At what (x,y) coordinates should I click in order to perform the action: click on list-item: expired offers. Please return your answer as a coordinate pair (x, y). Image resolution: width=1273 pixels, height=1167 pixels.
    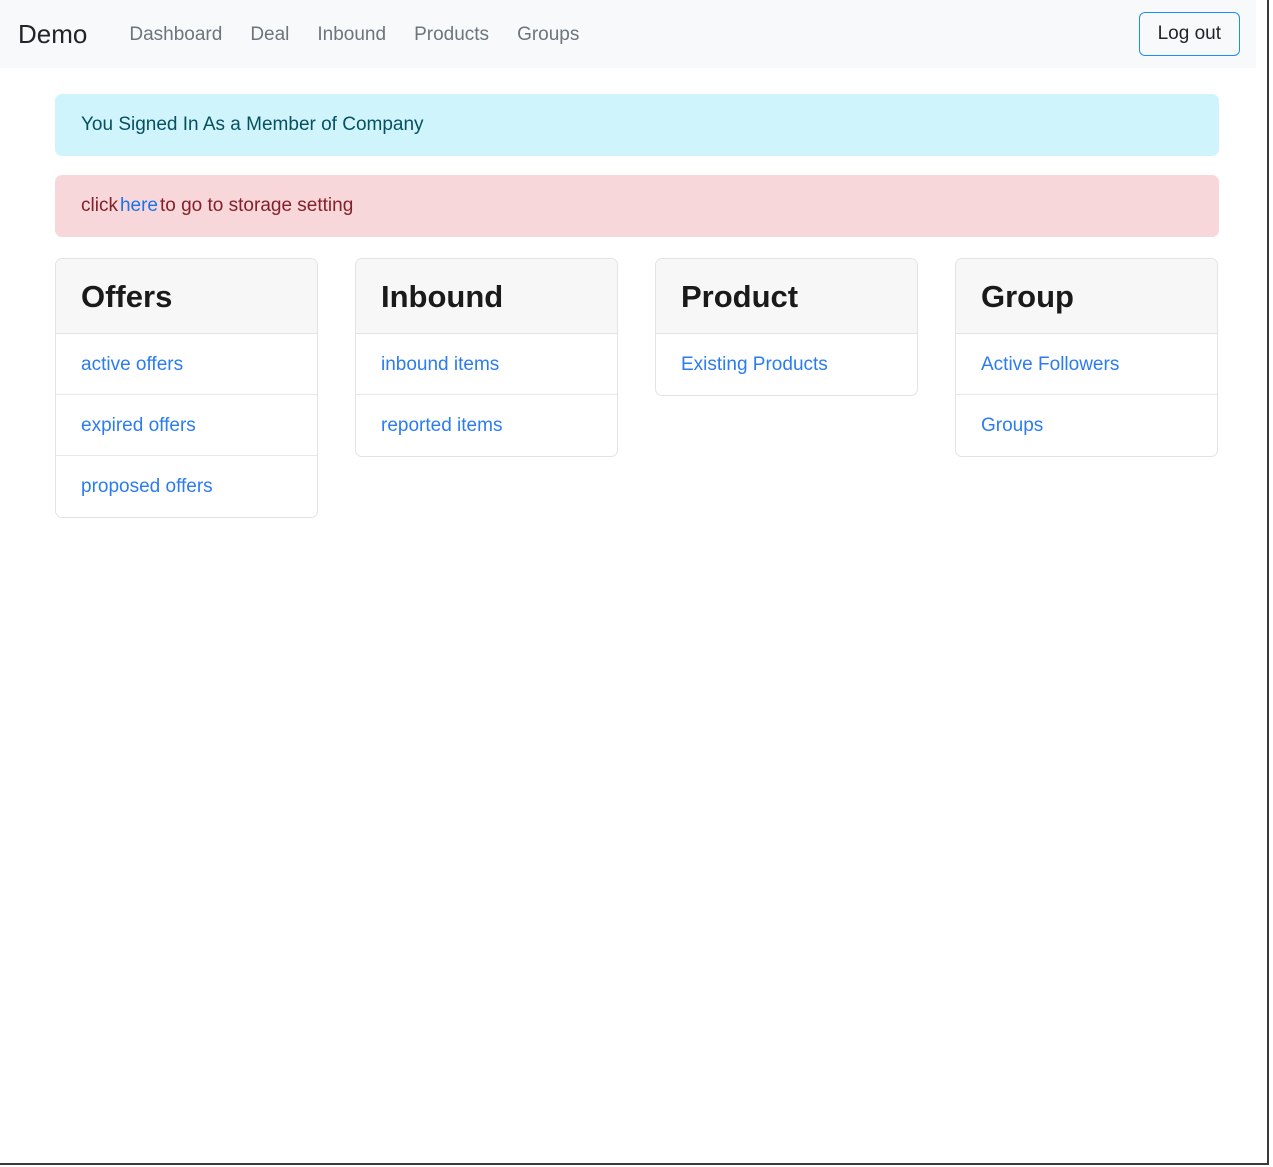
    Looking at the image, I should click on (186, 425).